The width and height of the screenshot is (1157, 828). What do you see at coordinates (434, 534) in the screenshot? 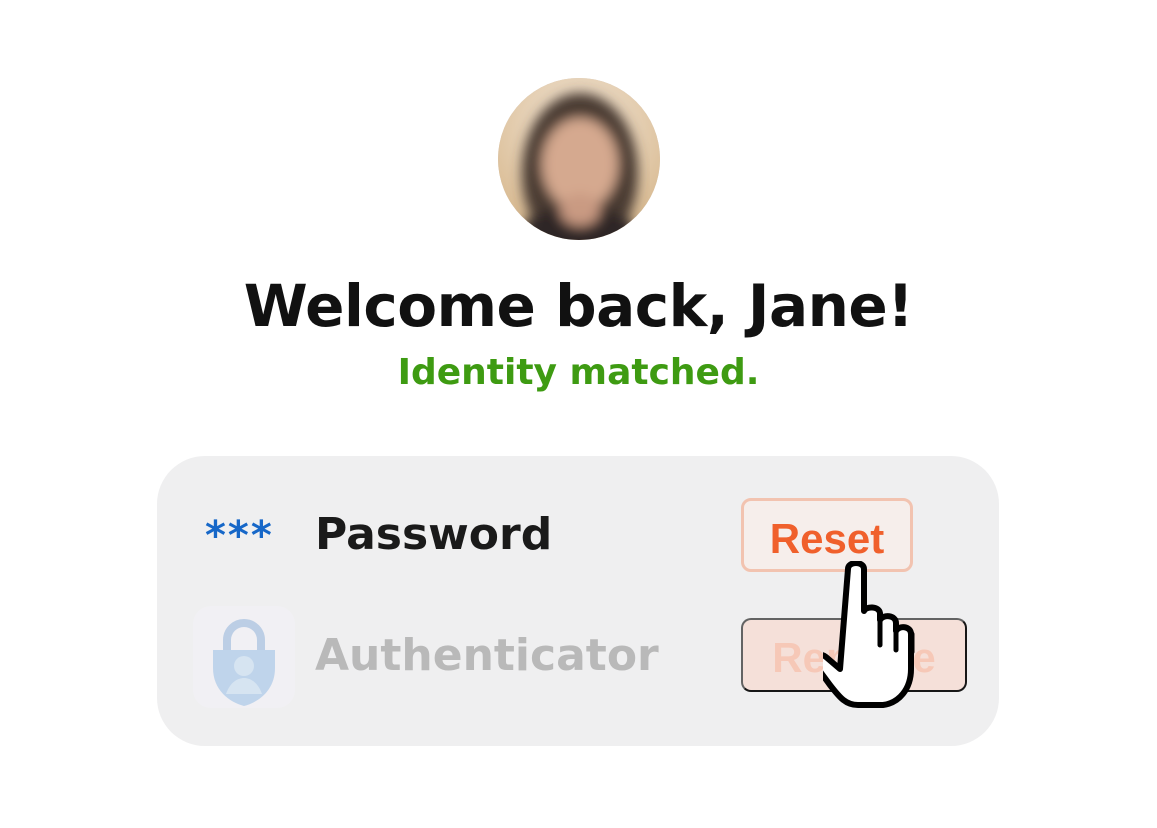
I see `password-label: Password` at bounding box center [434, 534].